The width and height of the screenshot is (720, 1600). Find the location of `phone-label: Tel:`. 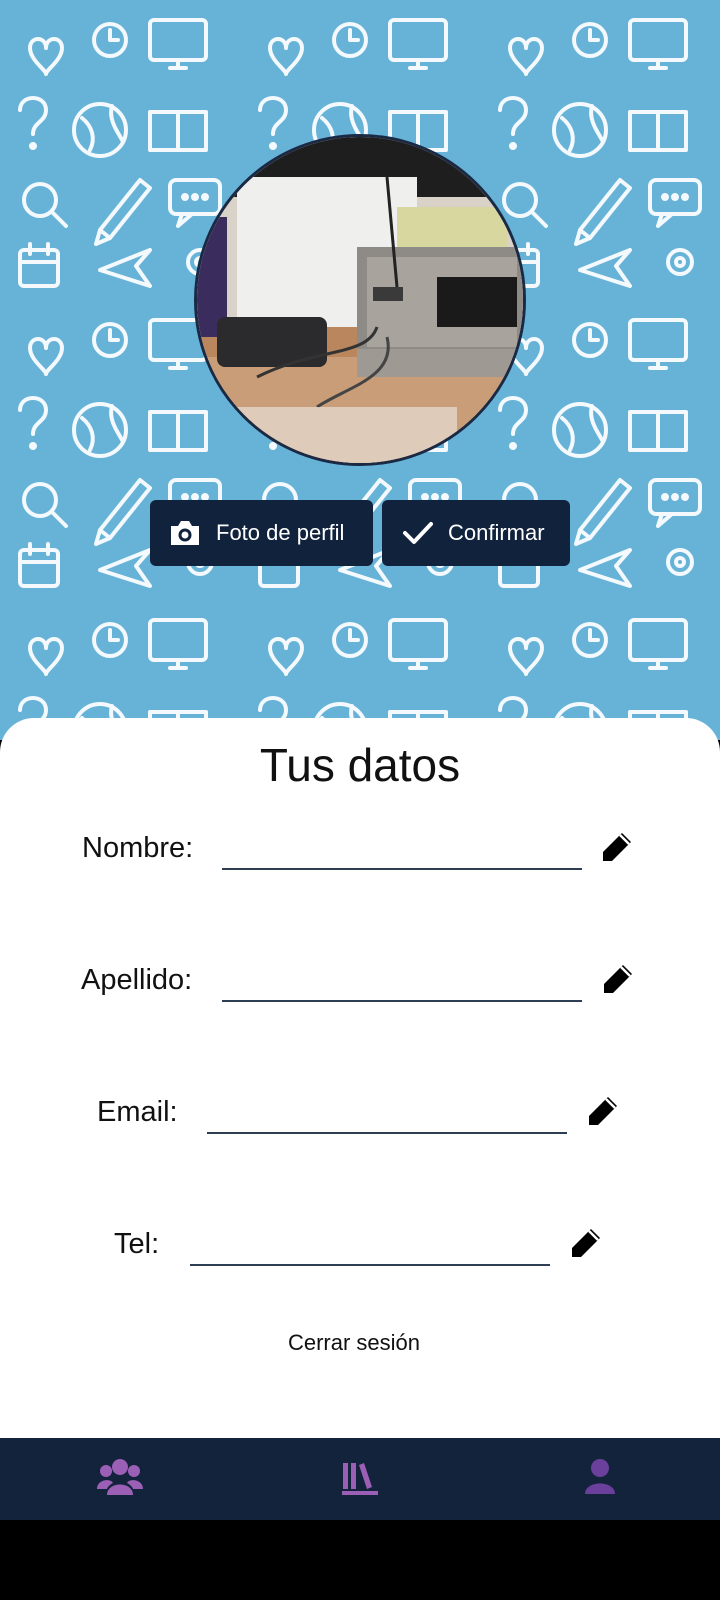

phone-label: Tel: is located at coordinates (137, 1244).